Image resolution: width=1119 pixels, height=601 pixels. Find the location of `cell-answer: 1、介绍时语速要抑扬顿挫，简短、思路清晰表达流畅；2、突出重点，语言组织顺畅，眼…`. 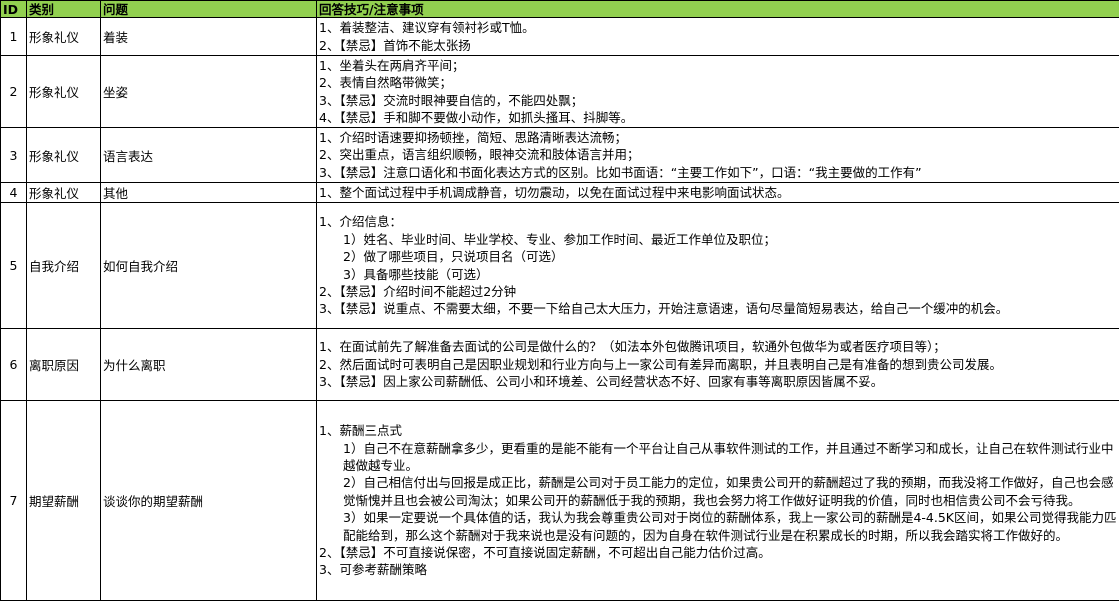

cell-answer: 1、介绍时语速要抑扬顿挫，简短、思路清晰表达流畅；2、突出重点，语言组织顺畅，眼… is located at coordinates (718, 155).